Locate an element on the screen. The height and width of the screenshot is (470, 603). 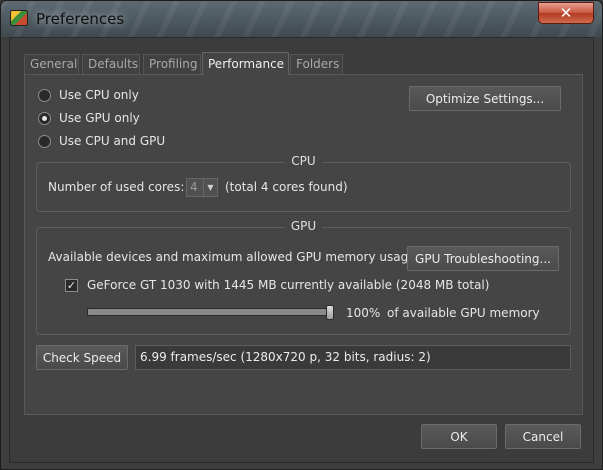
gpu-memory-slider-thumb is located at coordinates (330, 312).